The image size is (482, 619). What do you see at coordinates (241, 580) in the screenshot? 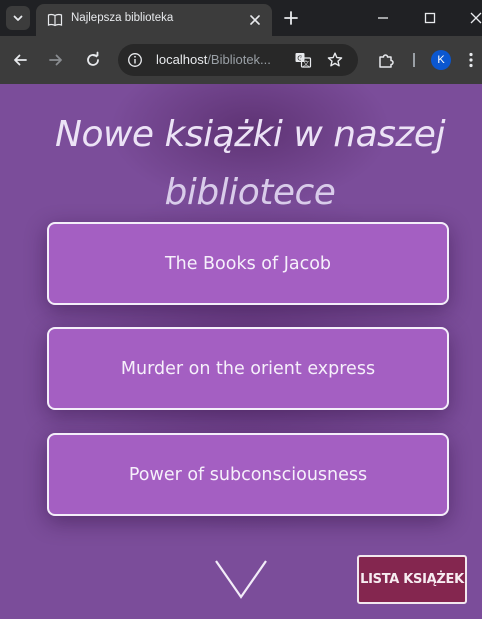
I see `chevron-down-large-icon` at bounding box center [241, 580].